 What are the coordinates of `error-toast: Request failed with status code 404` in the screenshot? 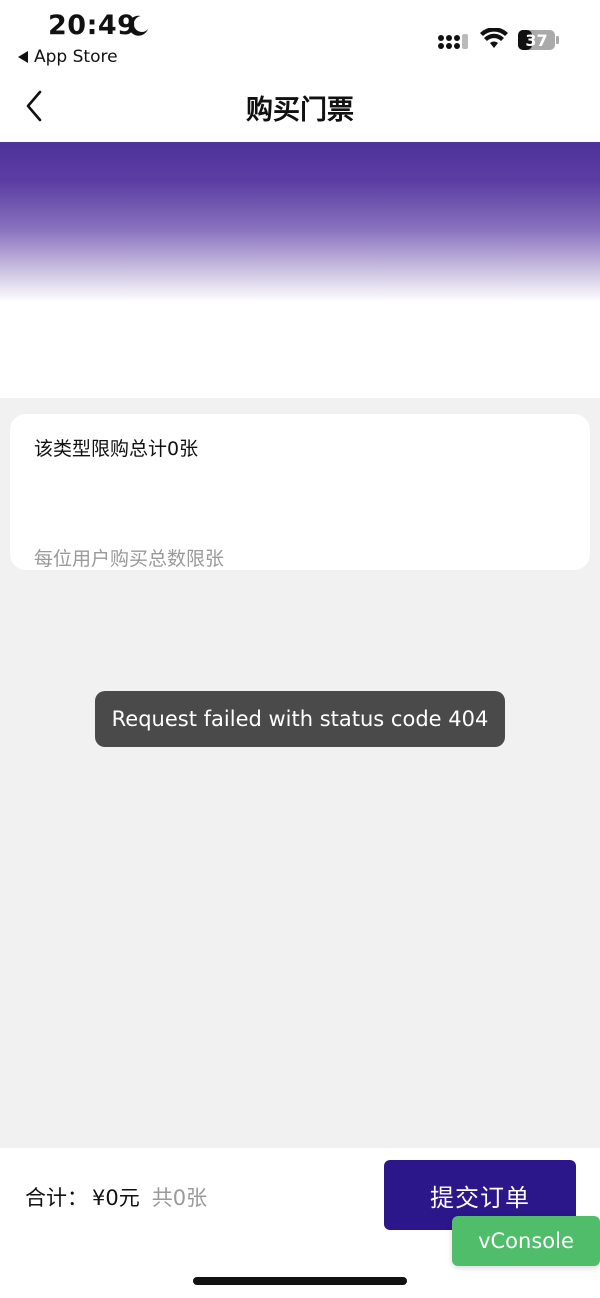 It's located at (300, 719).